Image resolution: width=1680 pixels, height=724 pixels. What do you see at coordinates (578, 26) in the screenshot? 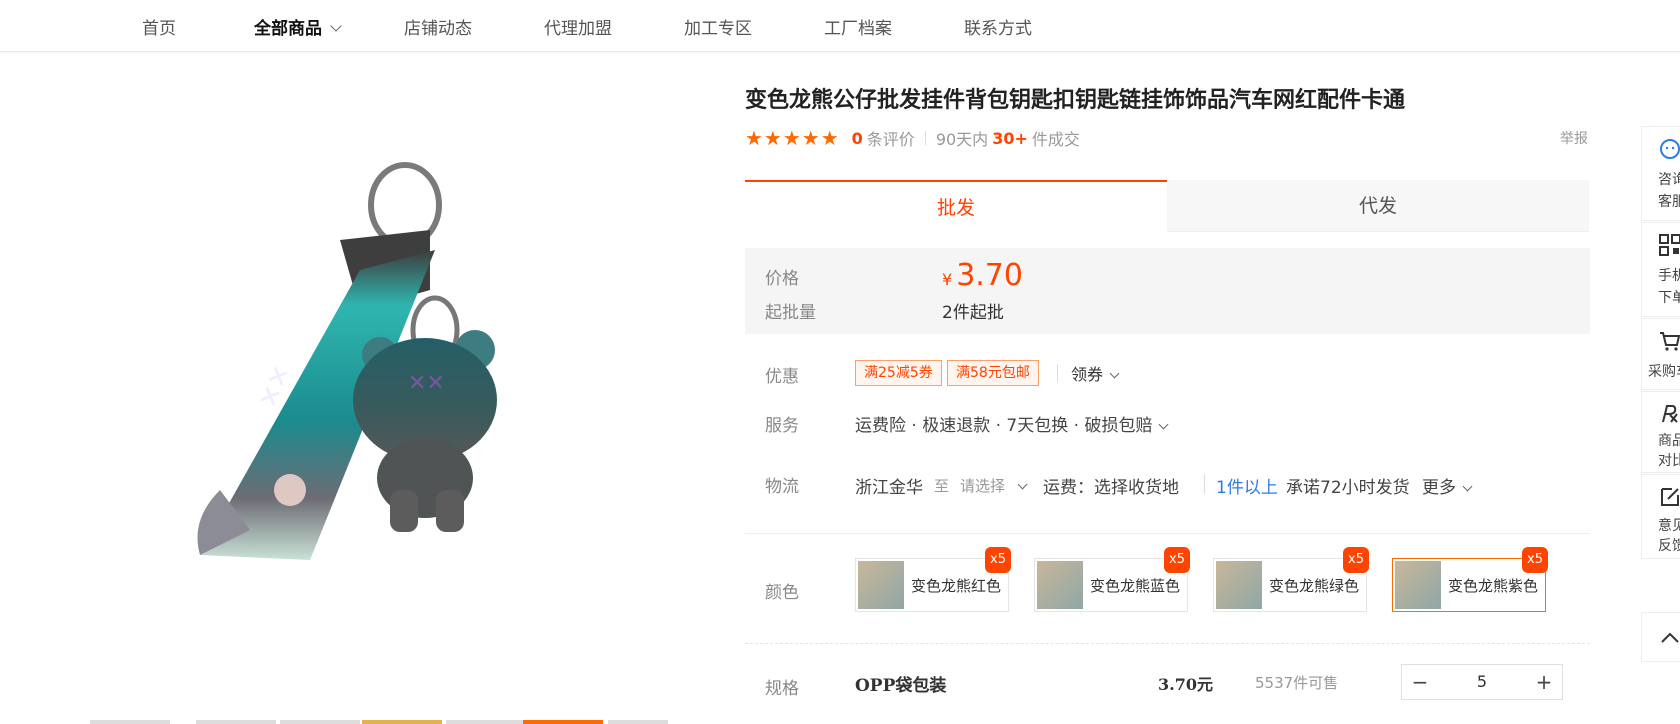
I see `nav-agency: 代理加盟` at bounding box center [578, 26].